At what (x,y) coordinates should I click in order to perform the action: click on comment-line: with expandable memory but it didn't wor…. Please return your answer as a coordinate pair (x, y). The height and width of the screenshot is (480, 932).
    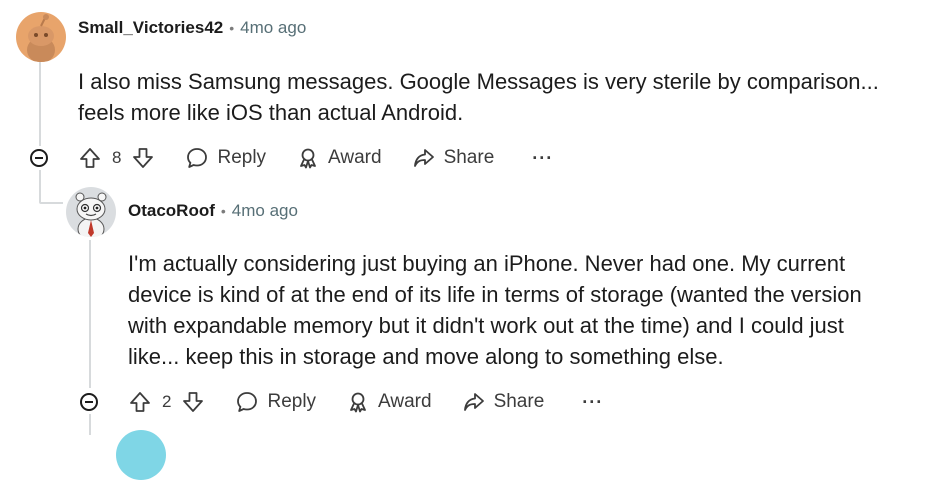
    Looking at the image, I should click on (486, 325).